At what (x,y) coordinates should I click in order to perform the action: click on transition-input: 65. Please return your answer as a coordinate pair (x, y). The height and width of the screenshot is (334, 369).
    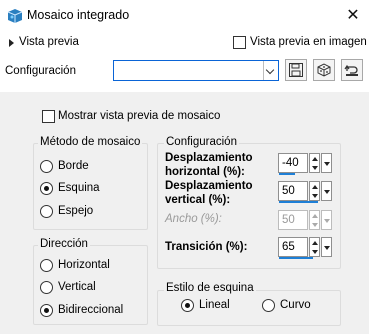
    Looking at the image, I should click on (293, 247).